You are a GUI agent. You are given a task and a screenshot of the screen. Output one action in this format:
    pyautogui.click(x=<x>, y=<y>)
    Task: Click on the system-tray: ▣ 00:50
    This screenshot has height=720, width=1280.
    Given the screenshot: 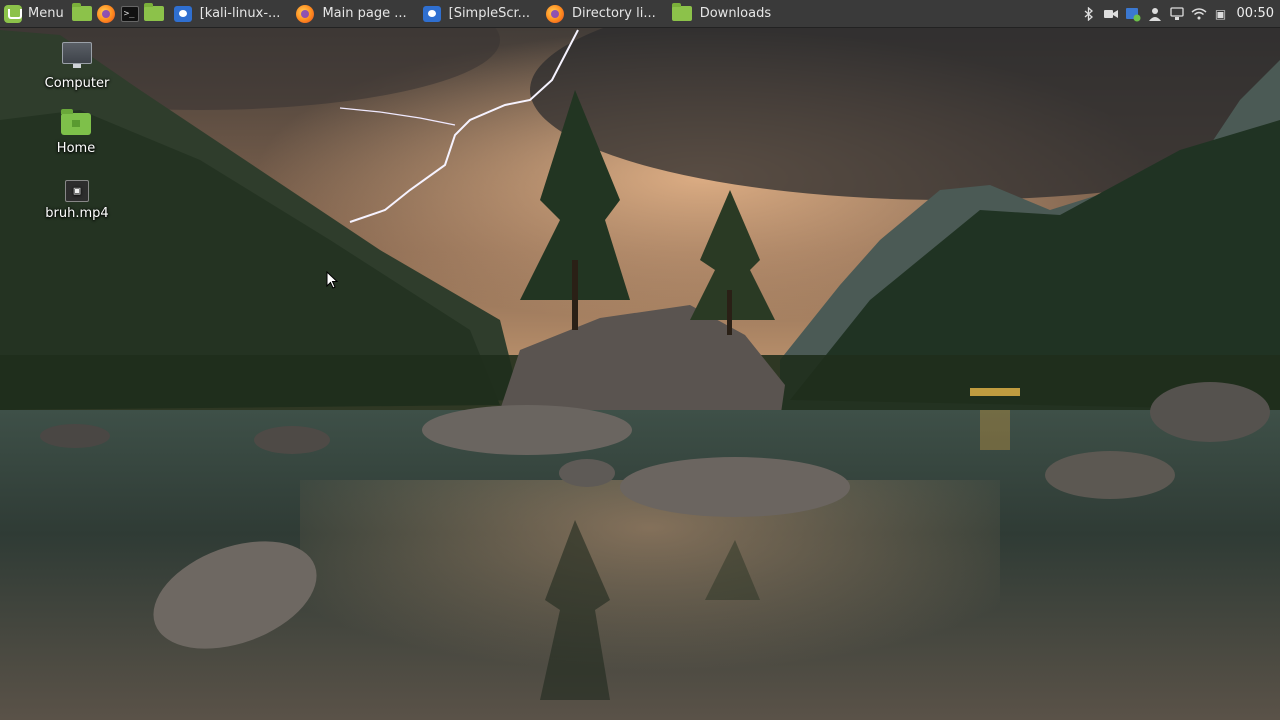 What is the action you would take?
    pyautogui.click(x=1180, y=13)
    